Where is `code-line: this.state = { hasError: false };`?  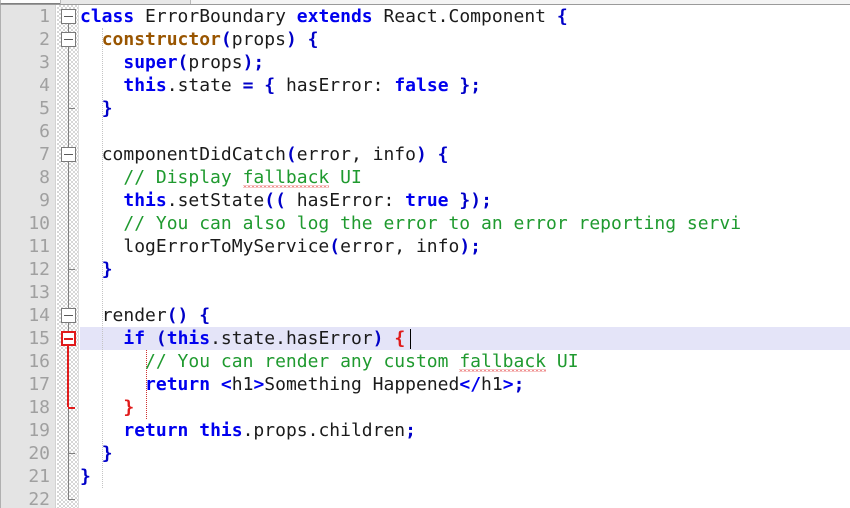
code-line: this.state = { hasError: false }; is located at coordinates (465, 85).